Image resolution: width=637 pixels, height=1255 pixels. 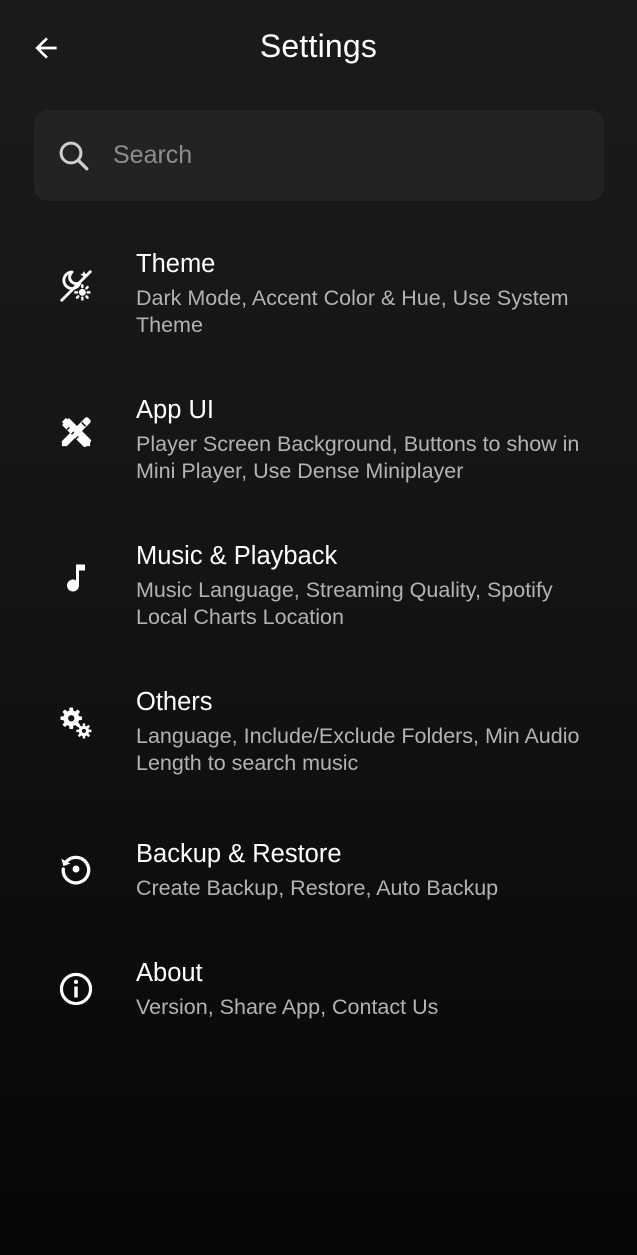 What do you see at coordinates (174, 702) in the screenshot?
I see `settings-item-title: Others` at bounding box center [174, 702].